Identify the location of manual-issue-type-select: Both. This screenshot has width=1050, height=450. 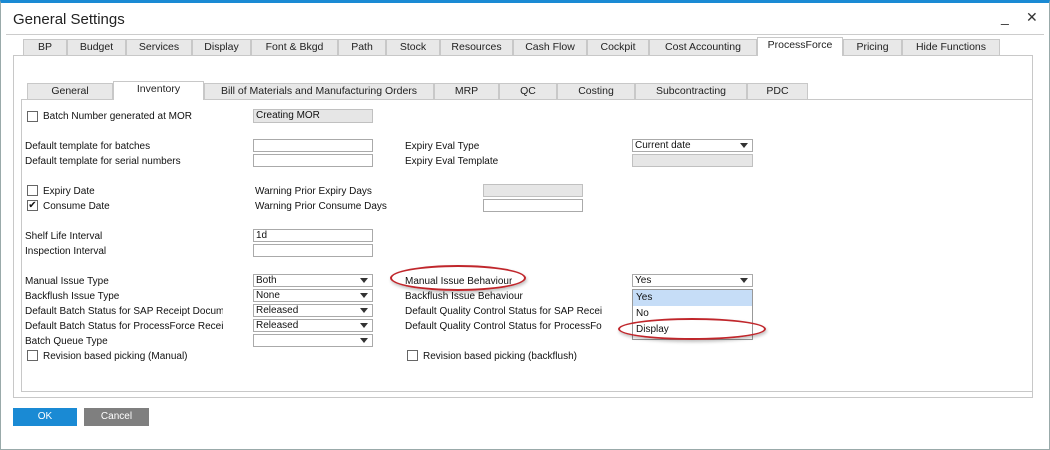
(313, 280).